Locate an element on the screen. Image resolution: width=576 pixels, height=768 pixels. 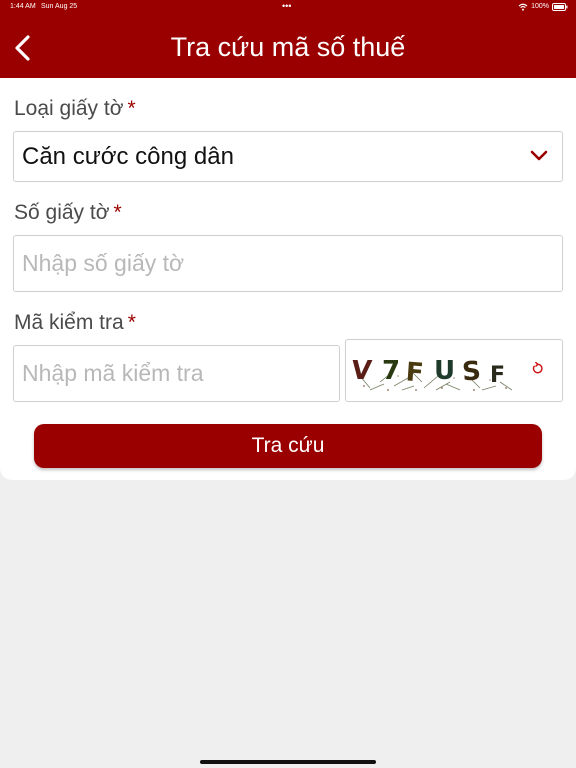
battery-percent: 100% is located at coordinates (540, 6).